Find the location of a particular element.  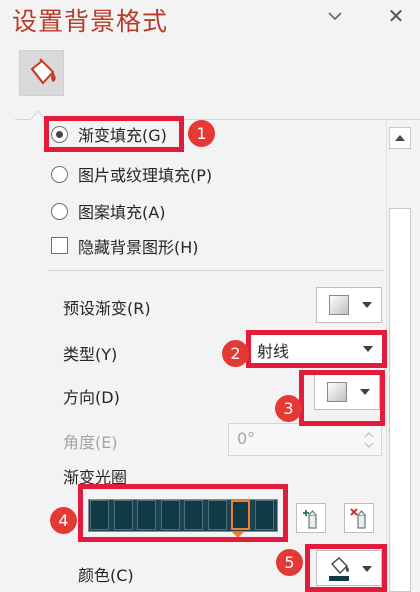

remove-gradient-stop-icon is located at coordinates (358, 518).